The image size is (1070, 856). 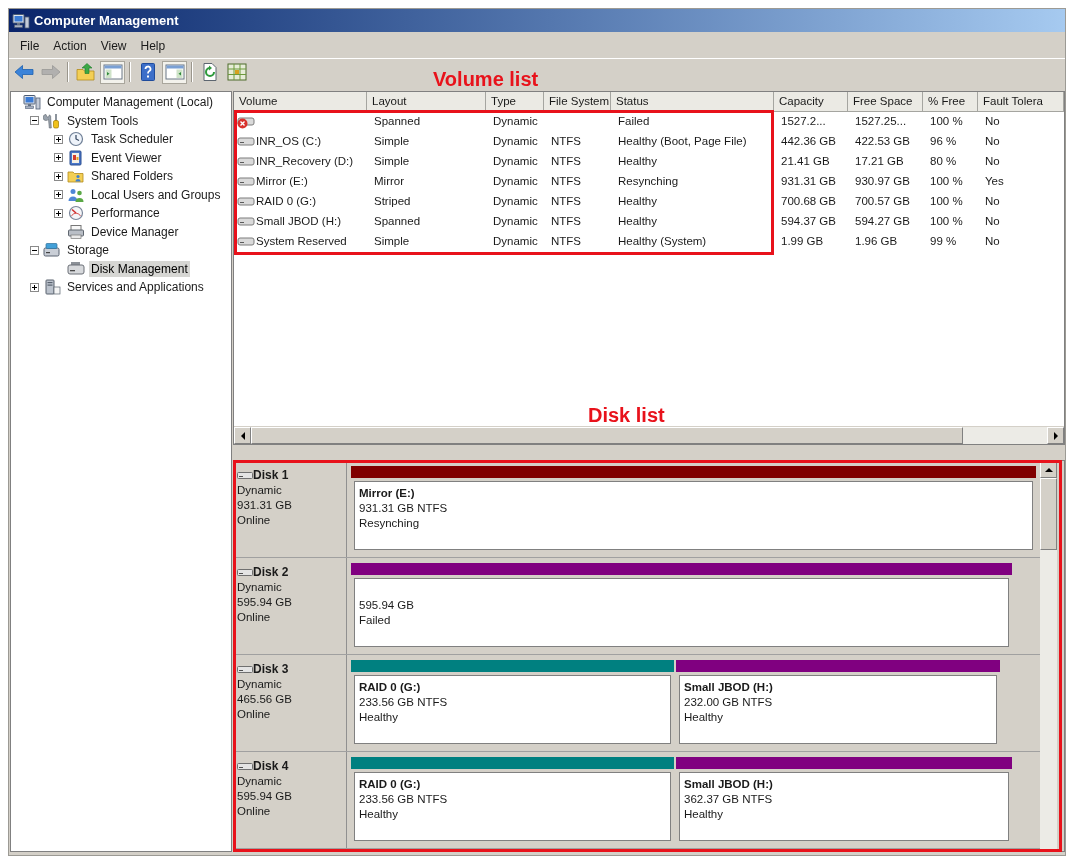 What do you see at coordinates (113, 46) in the screenshot?
I see `menu-item: View` at bounding box center [113, 46].